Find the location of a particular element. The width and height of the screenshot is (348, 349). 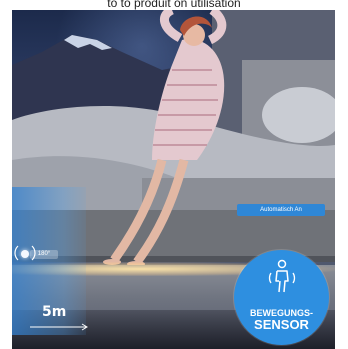

sensor-dot is located at coordinates (25, 254).